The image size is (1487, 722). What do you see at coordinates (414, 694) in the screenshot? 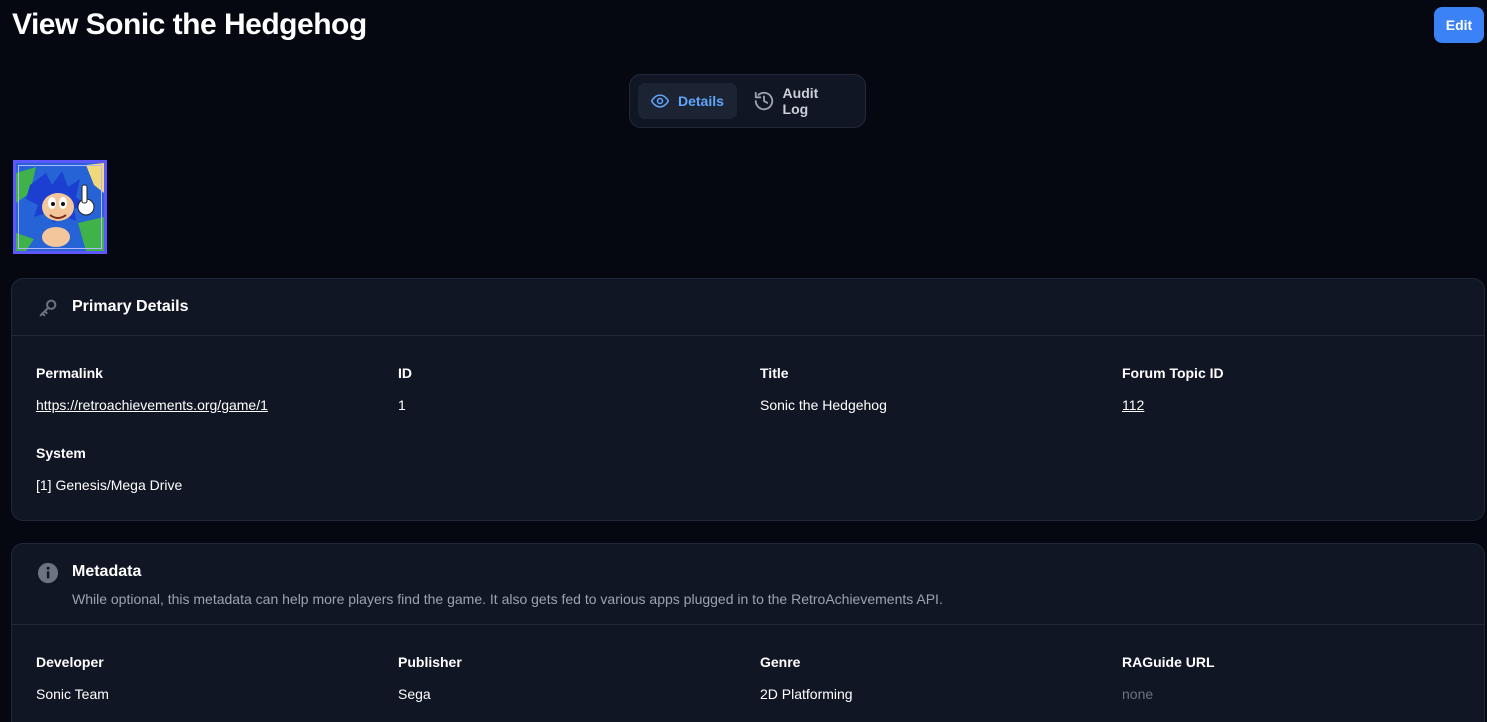
I see `publisher-value: Sega` at bounding box center [414, 694].